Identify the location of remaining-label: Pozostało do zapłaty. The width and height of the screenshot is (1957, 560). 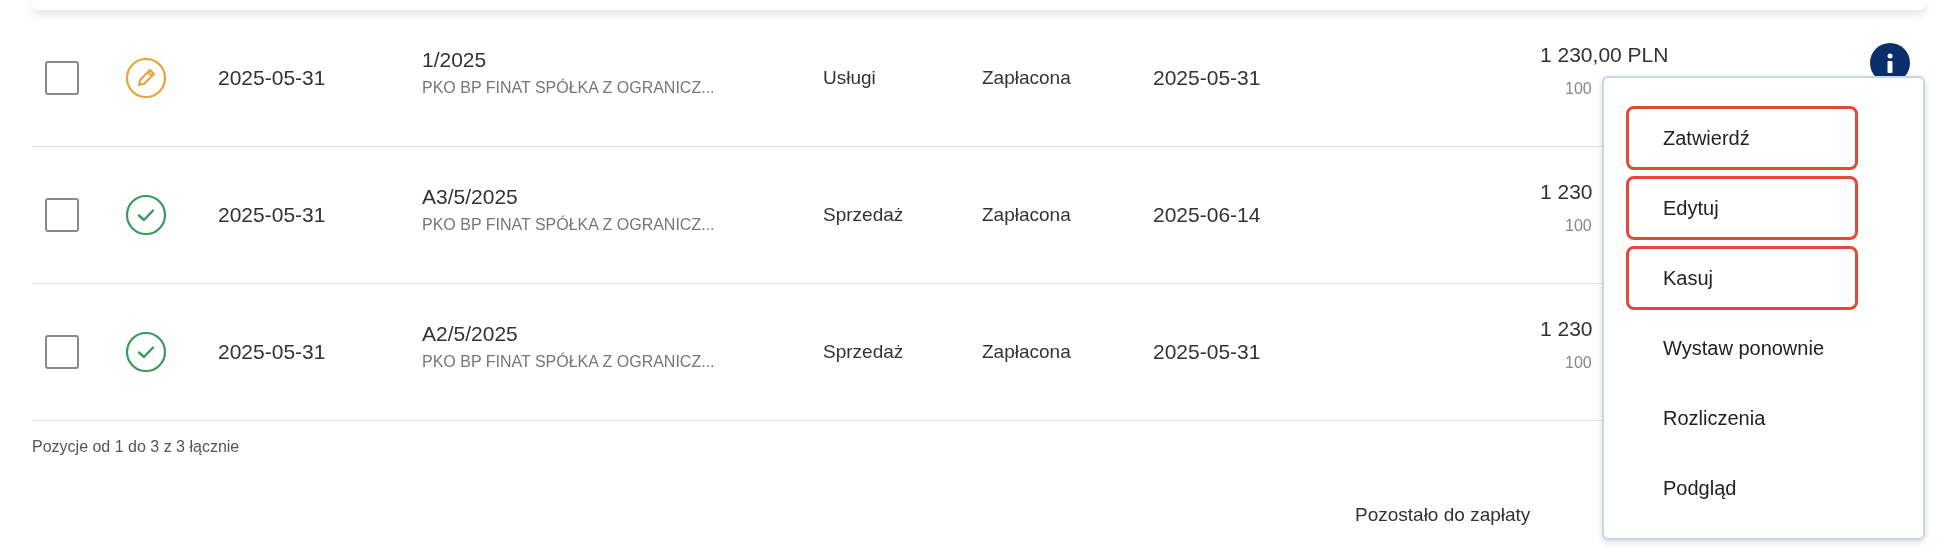
(1443, 514).